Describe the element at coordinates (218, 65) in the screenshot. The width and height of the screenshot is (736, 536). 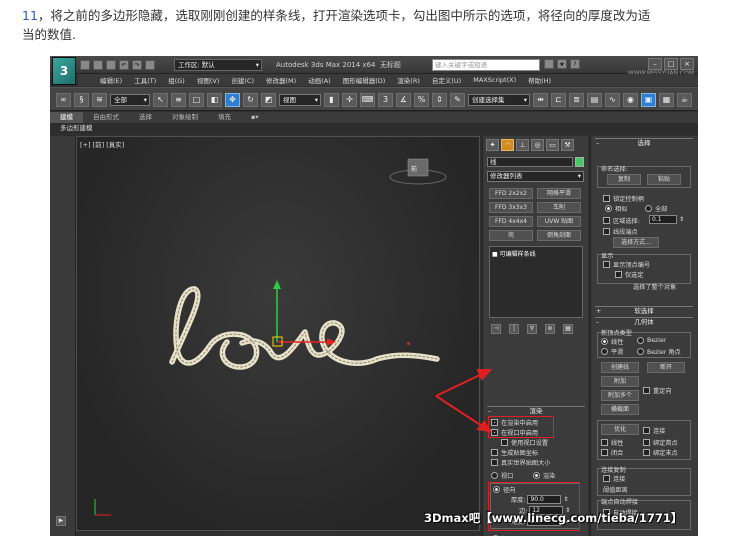
I see `workspace-dropdown: 工作区: 默认` at that location.